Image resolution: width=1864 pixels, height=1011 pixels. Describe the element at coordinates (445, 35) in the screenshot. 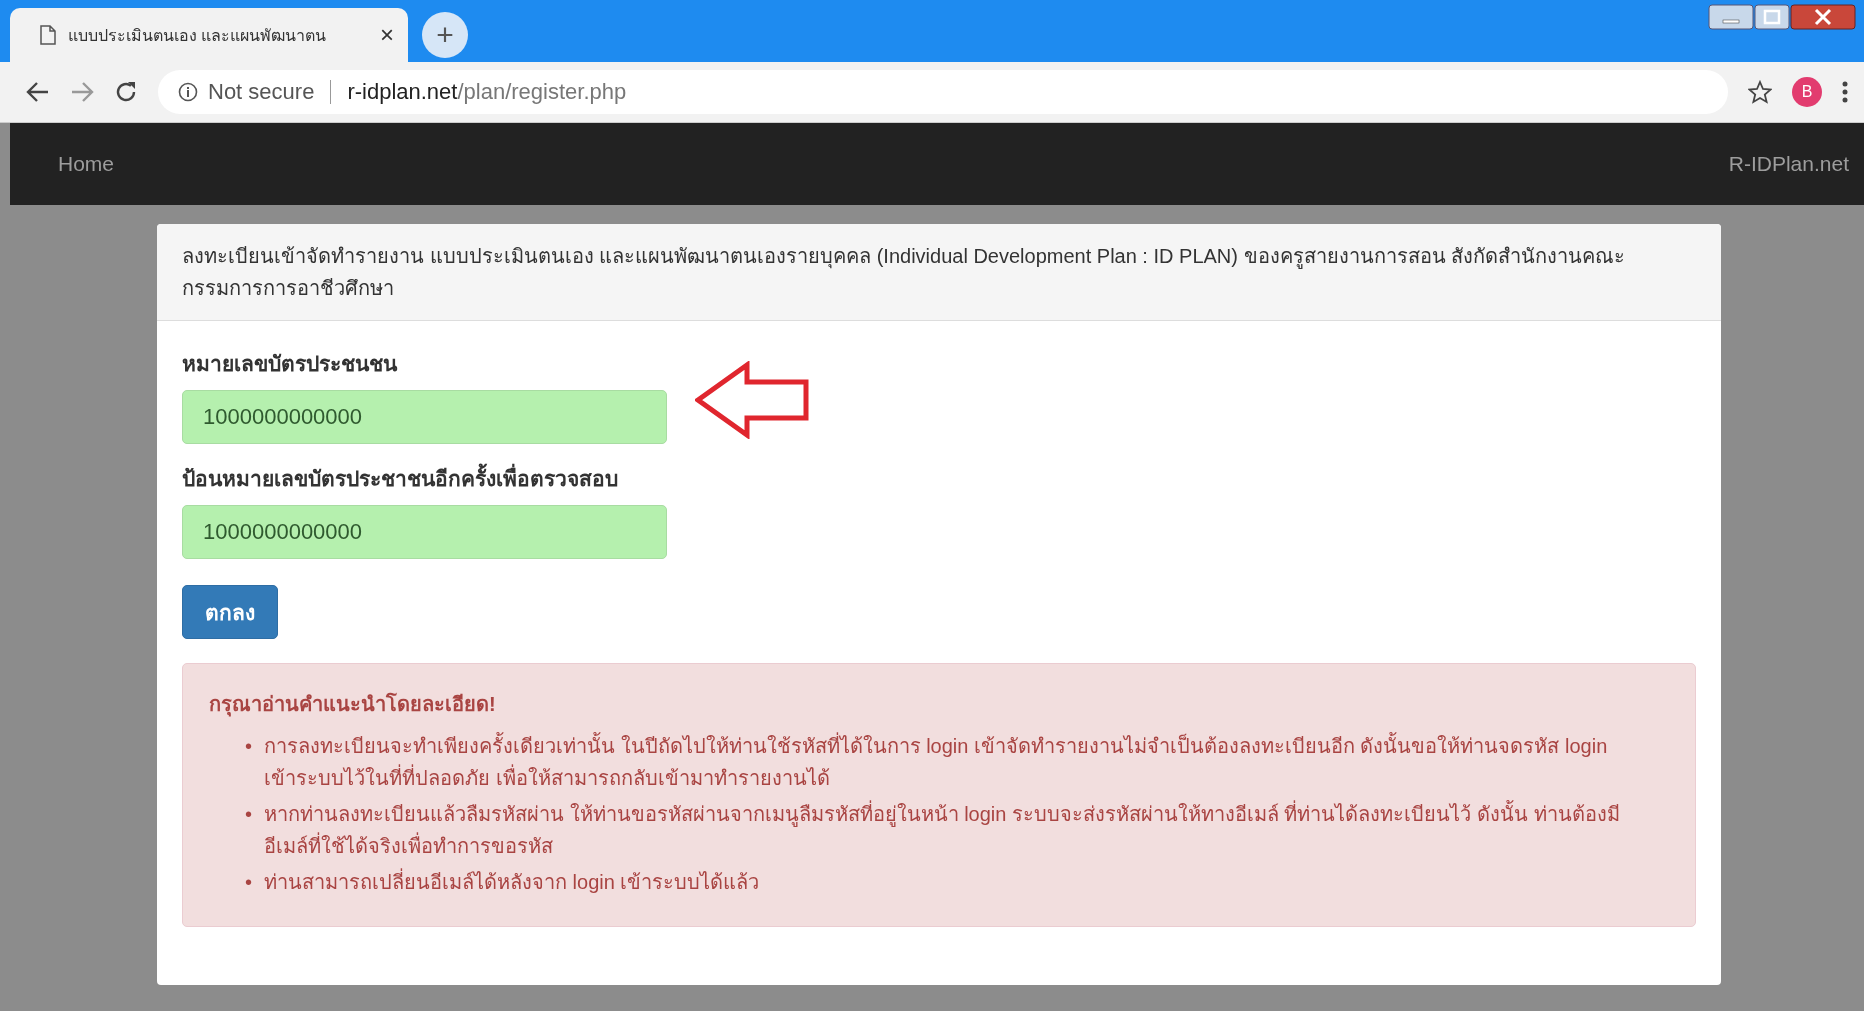

I see `new-tab-button: +` at that location.